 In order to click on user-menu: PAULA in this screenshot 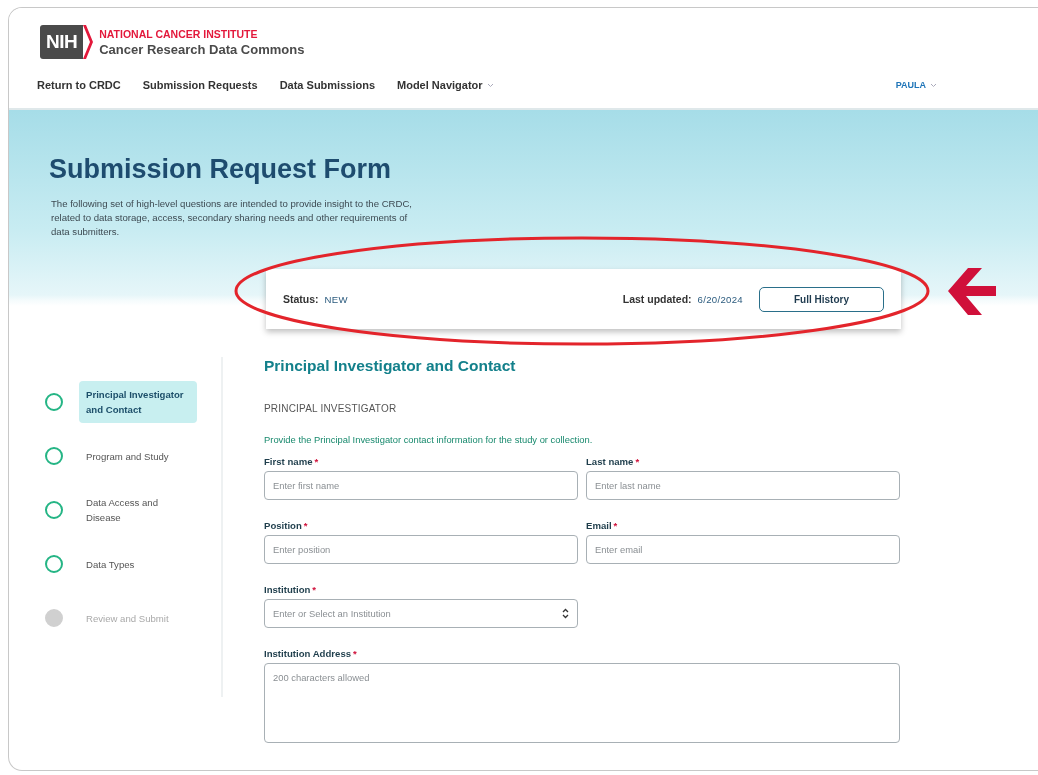, I will do `click(916, 85)`.